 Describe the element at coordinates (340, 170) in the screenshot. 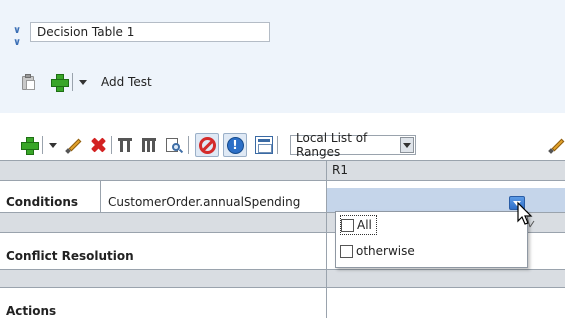

I see `rule-column-header: R1` at that location.